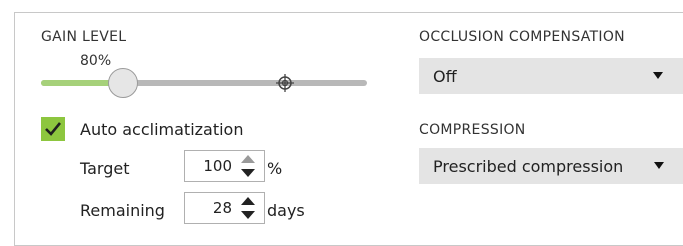 The image size is (683, 246). I want to click on occlusion-compensation-dropdown: Off, so click(551, 76).